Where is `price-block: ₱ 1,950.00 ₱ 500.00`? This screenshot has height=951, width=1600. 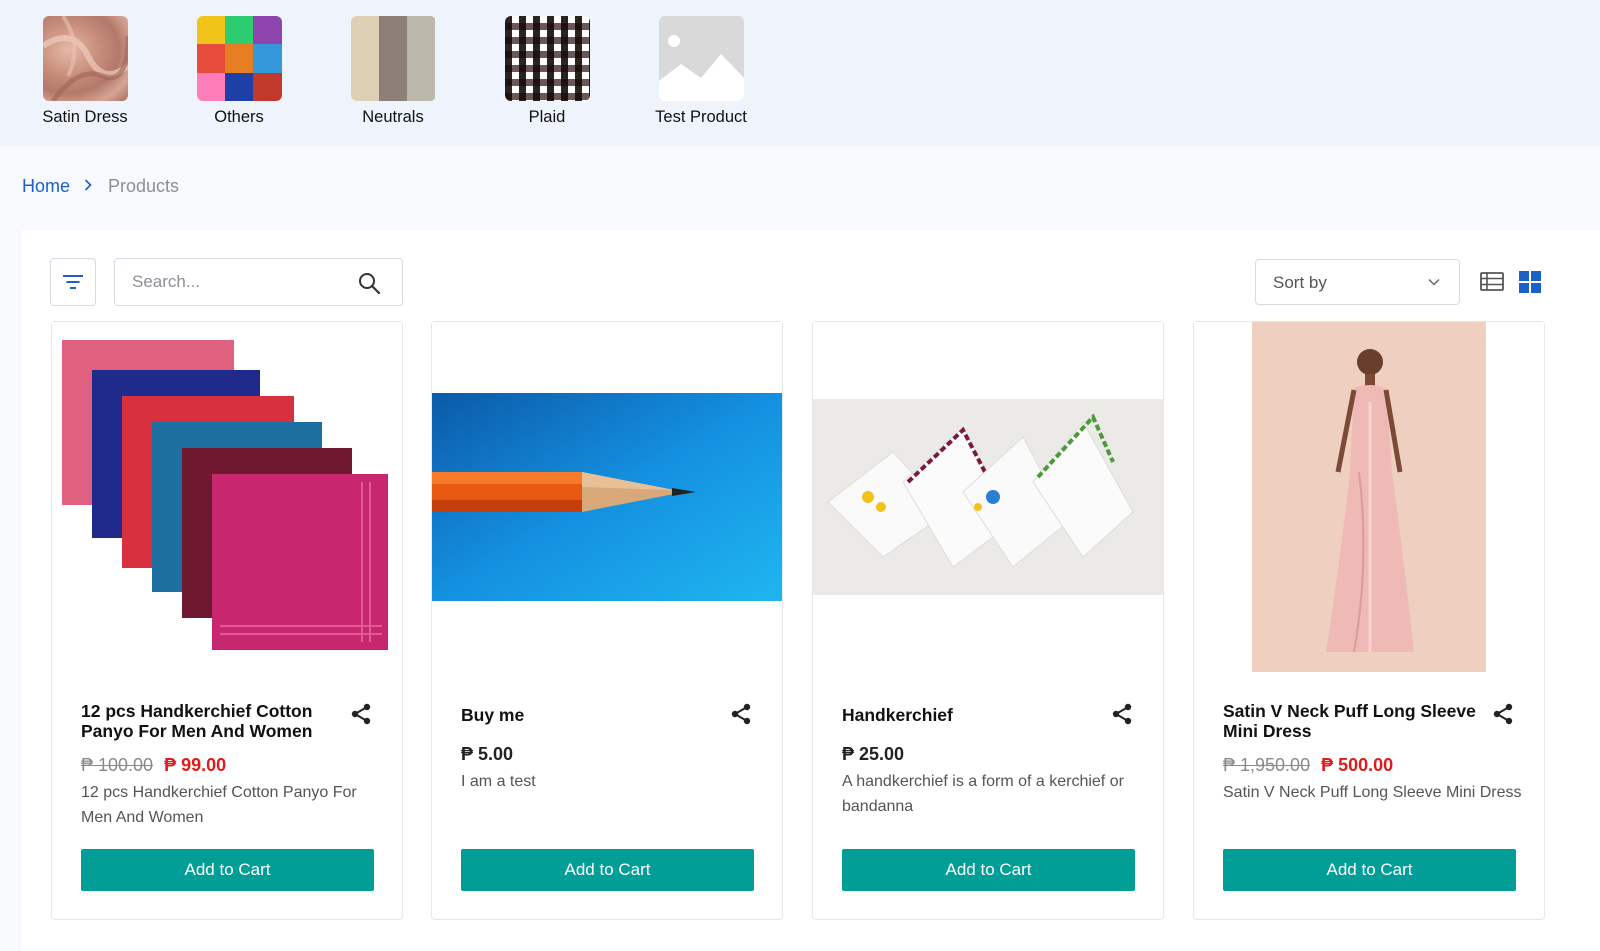 price-block: ₱ 1,950.00 ₱ 500.00 is located at coordinates (1308, 765).